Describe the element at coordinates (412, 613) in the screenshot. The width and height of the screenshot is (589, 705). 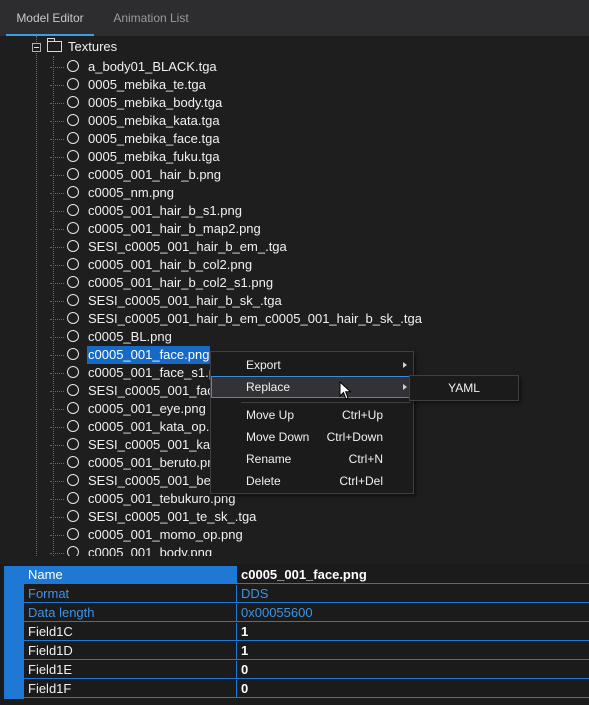
I see `property-value: 0x00055600` at that location.